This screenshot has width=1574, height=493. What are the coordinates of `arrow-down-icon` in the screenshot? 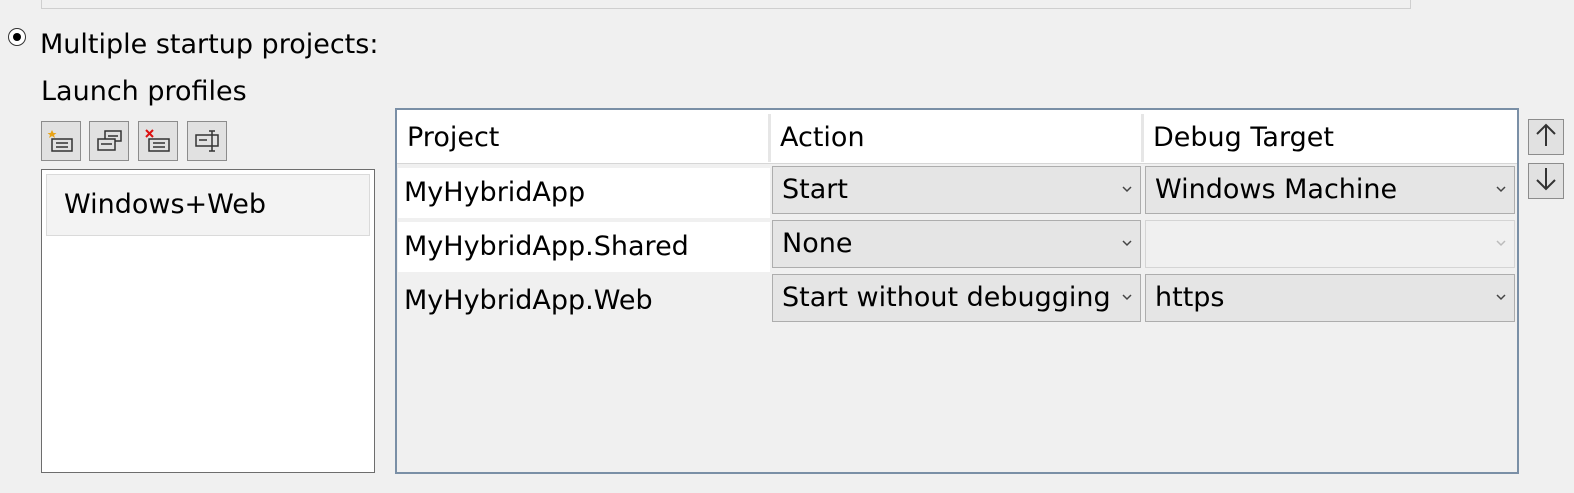 It's located at (1546, 181).